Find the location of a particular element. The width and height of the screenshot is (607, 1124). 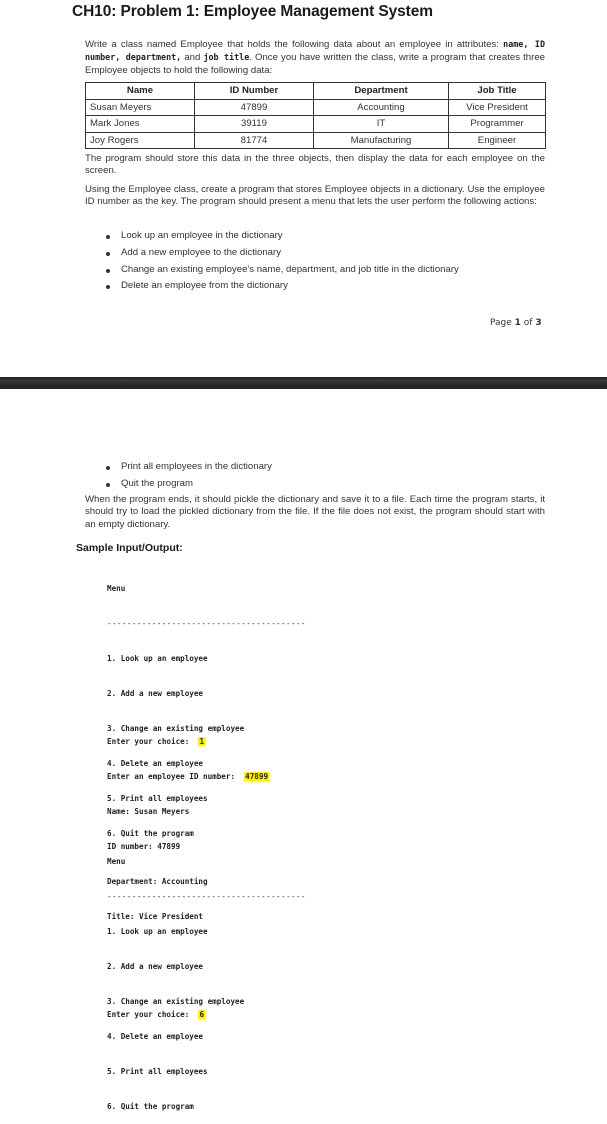

menu-item: 5. Print all employees is located at coordinates (157, 1071).